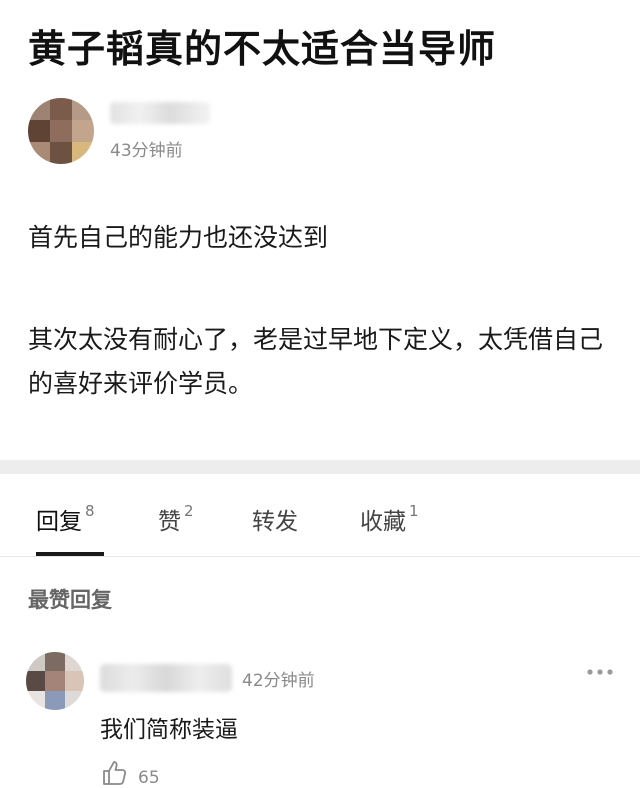  I want to click on tab-replies-label: 回复, so click(59, 522).